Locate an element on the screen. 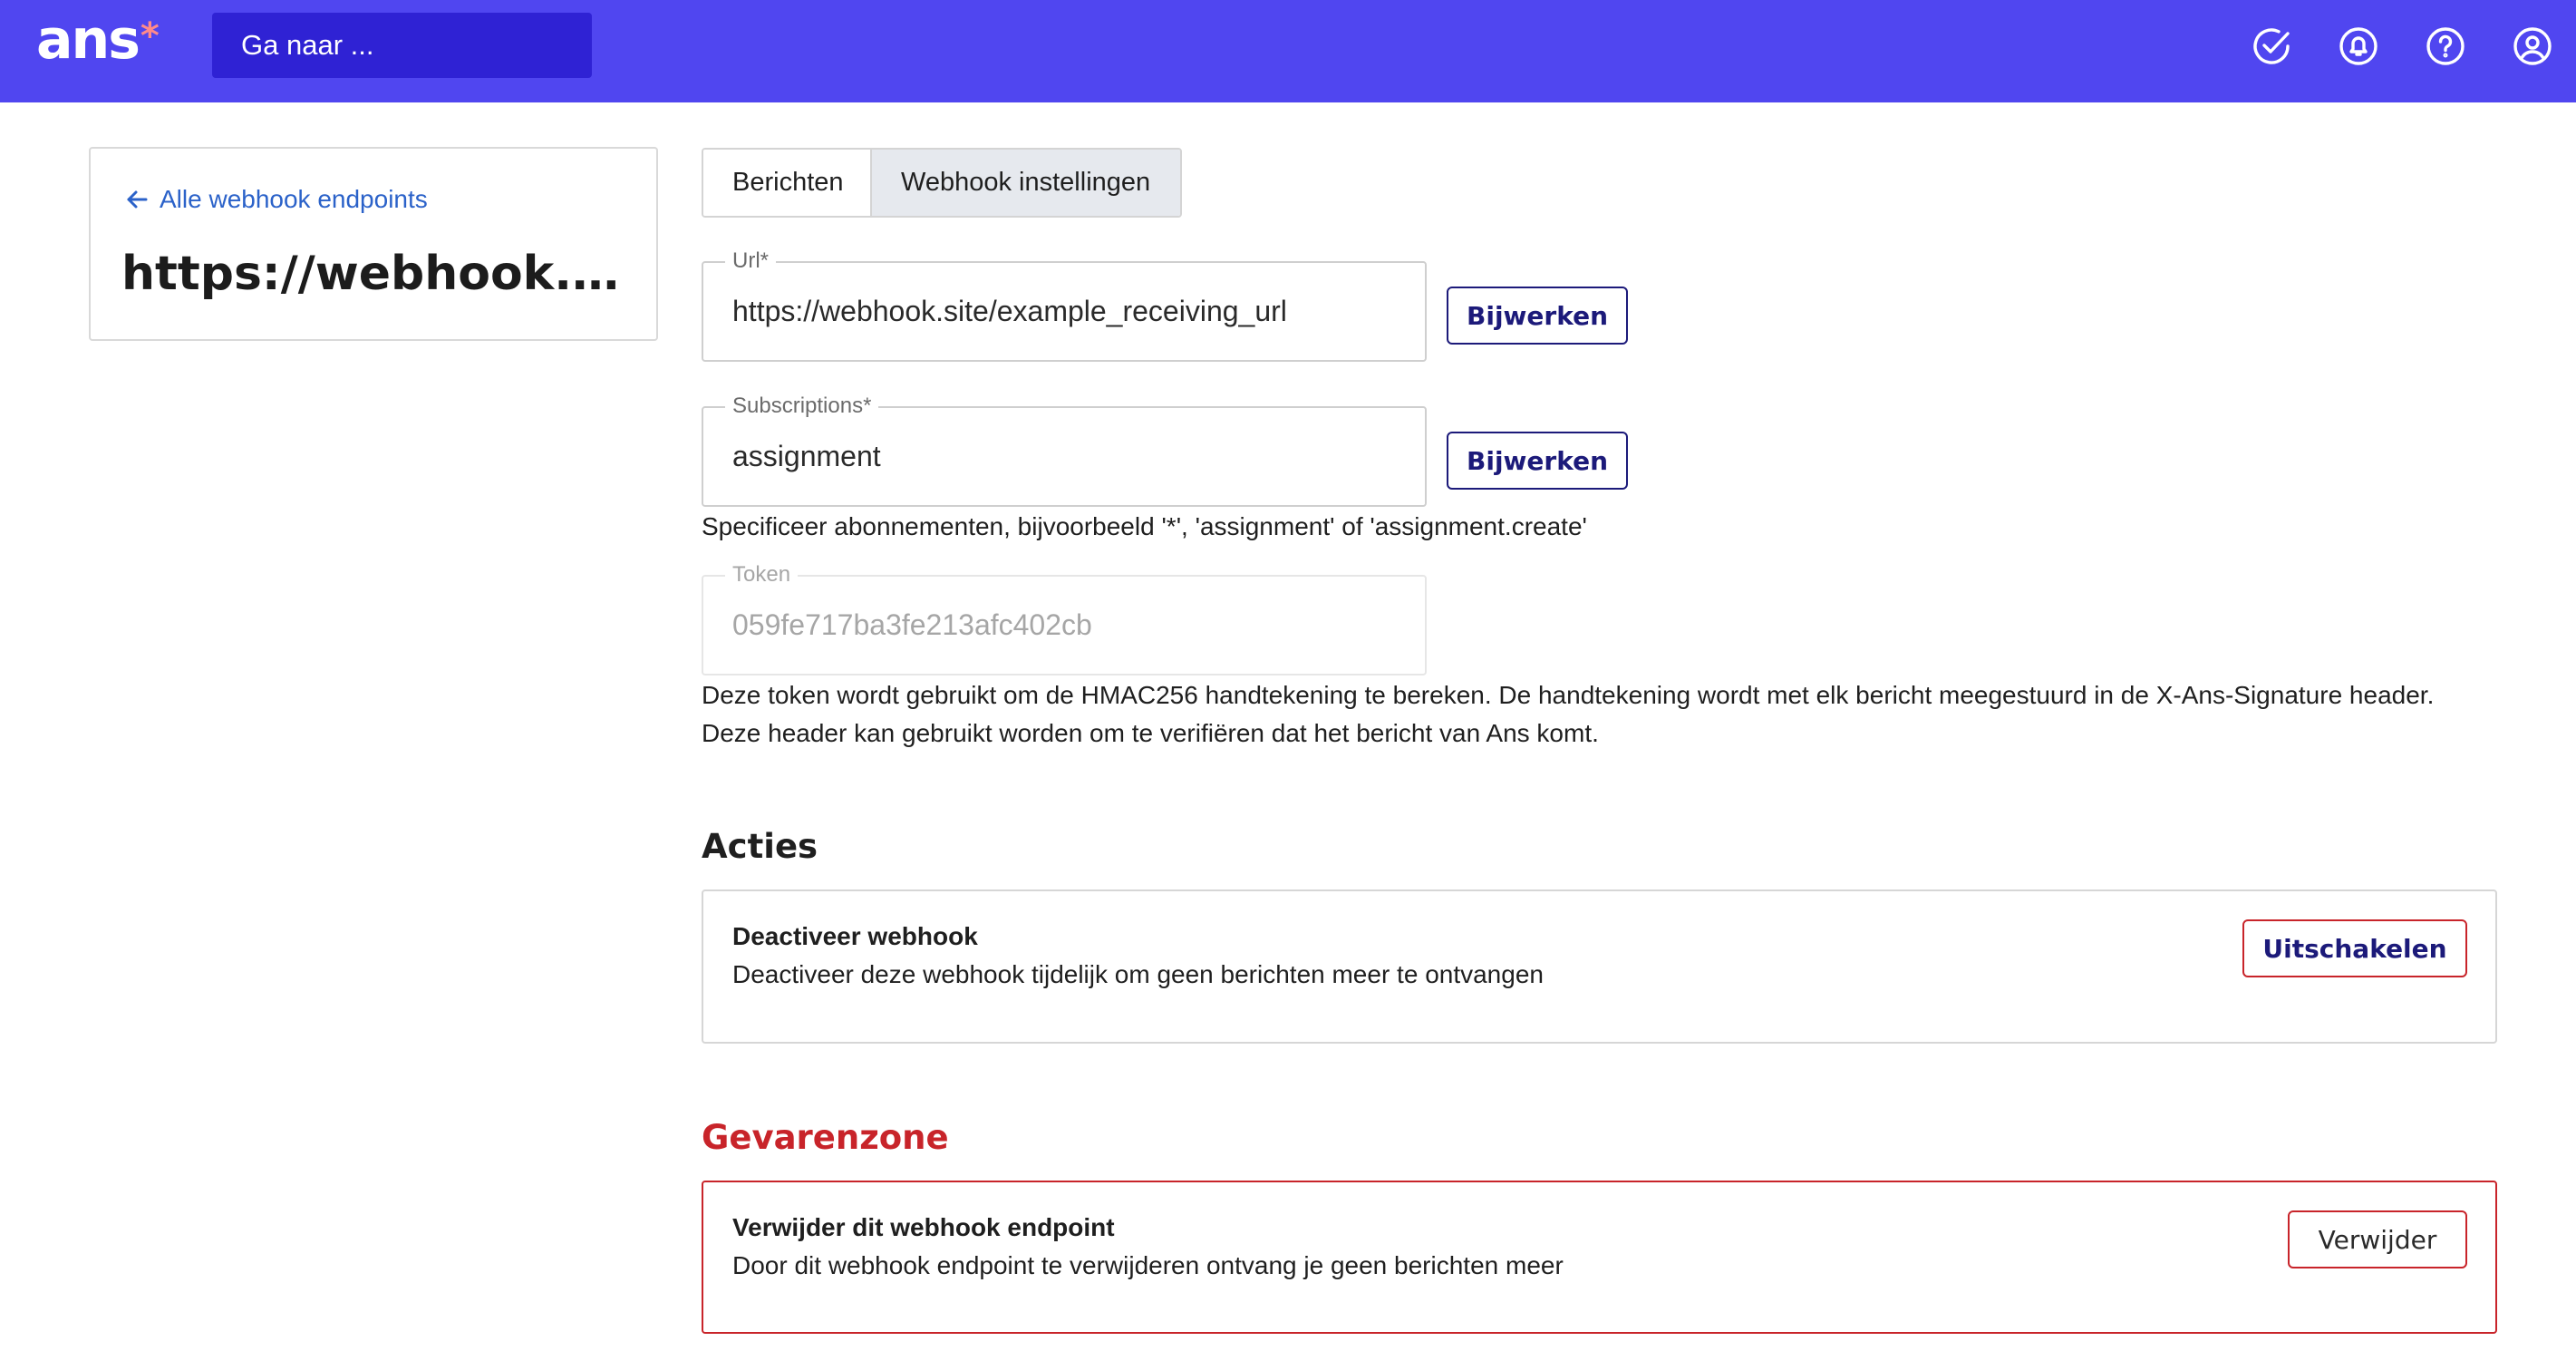  delete-button: Verwijder is located at coordinates (2377, 1239).